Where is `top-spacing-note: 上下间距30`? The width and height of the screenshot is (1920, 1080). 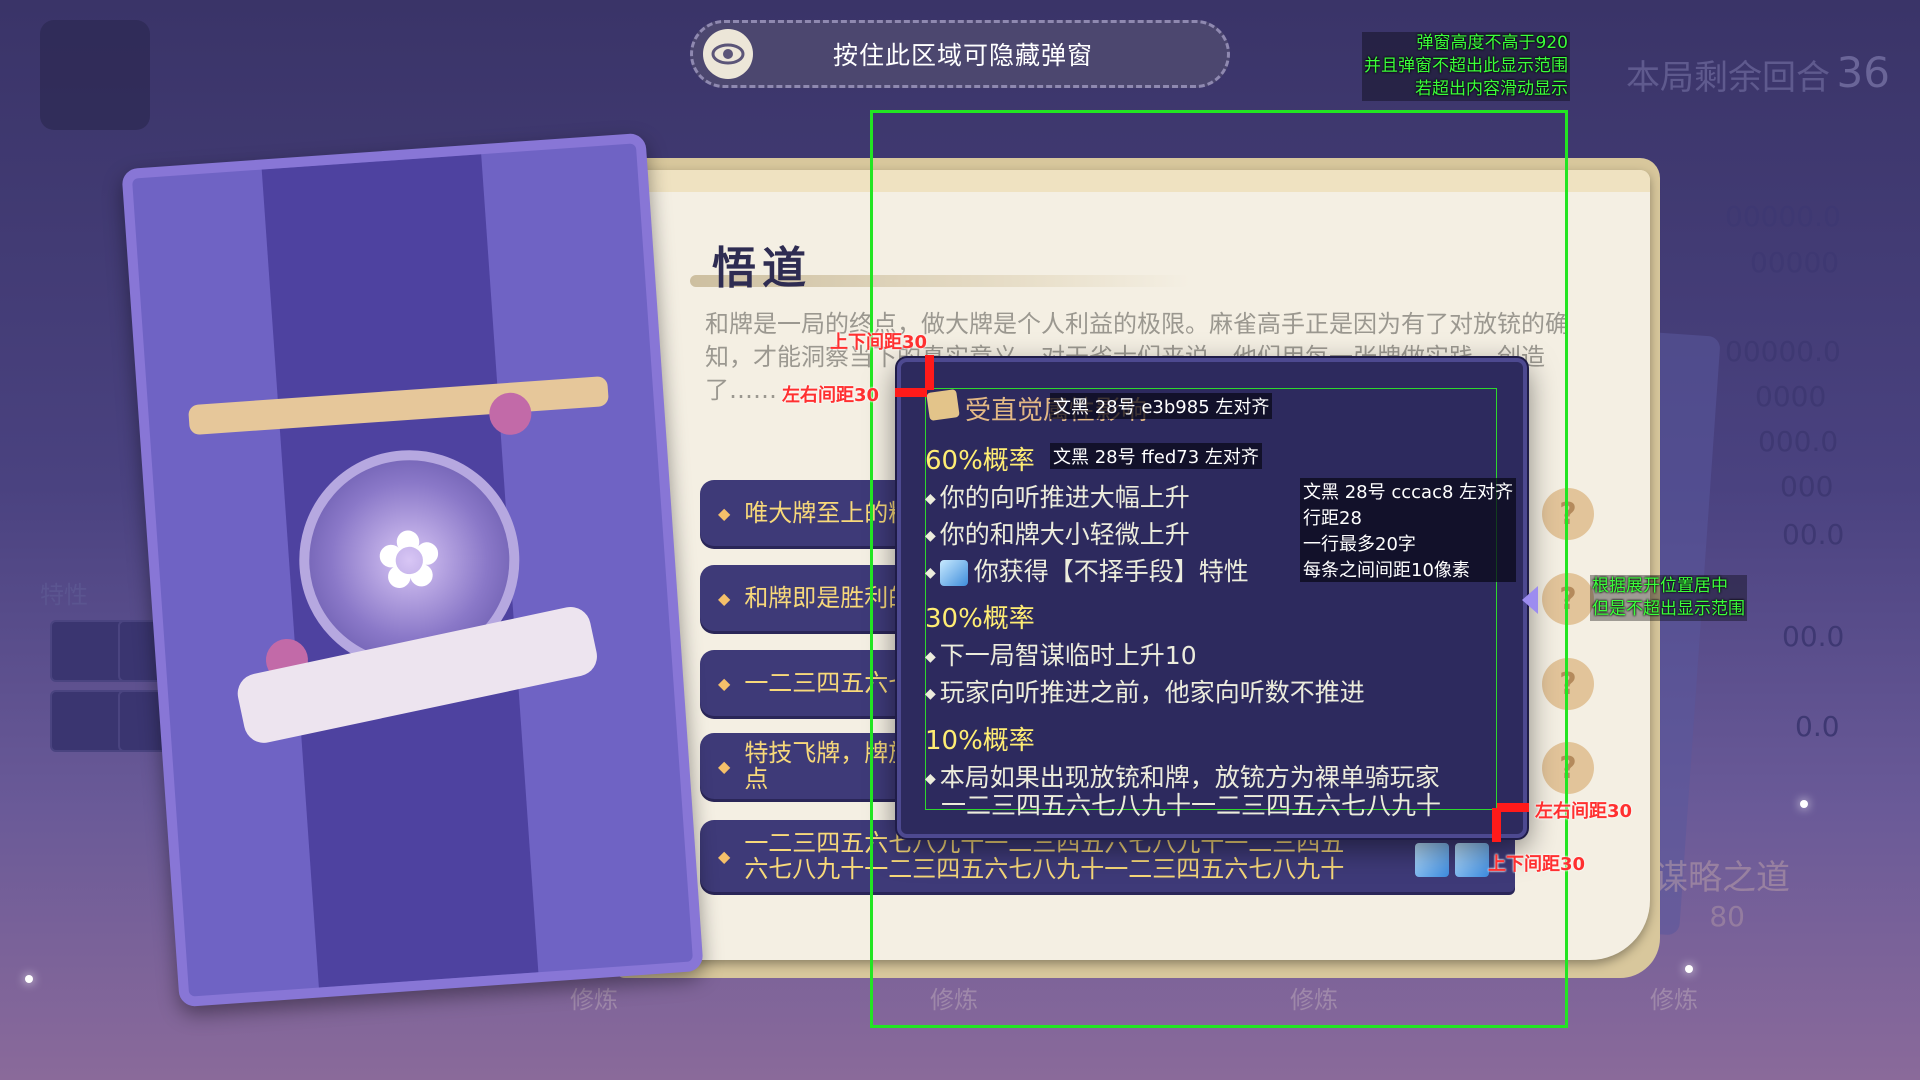 top-spacing-note: 上下间距30 is located at coordinates (879, 342).